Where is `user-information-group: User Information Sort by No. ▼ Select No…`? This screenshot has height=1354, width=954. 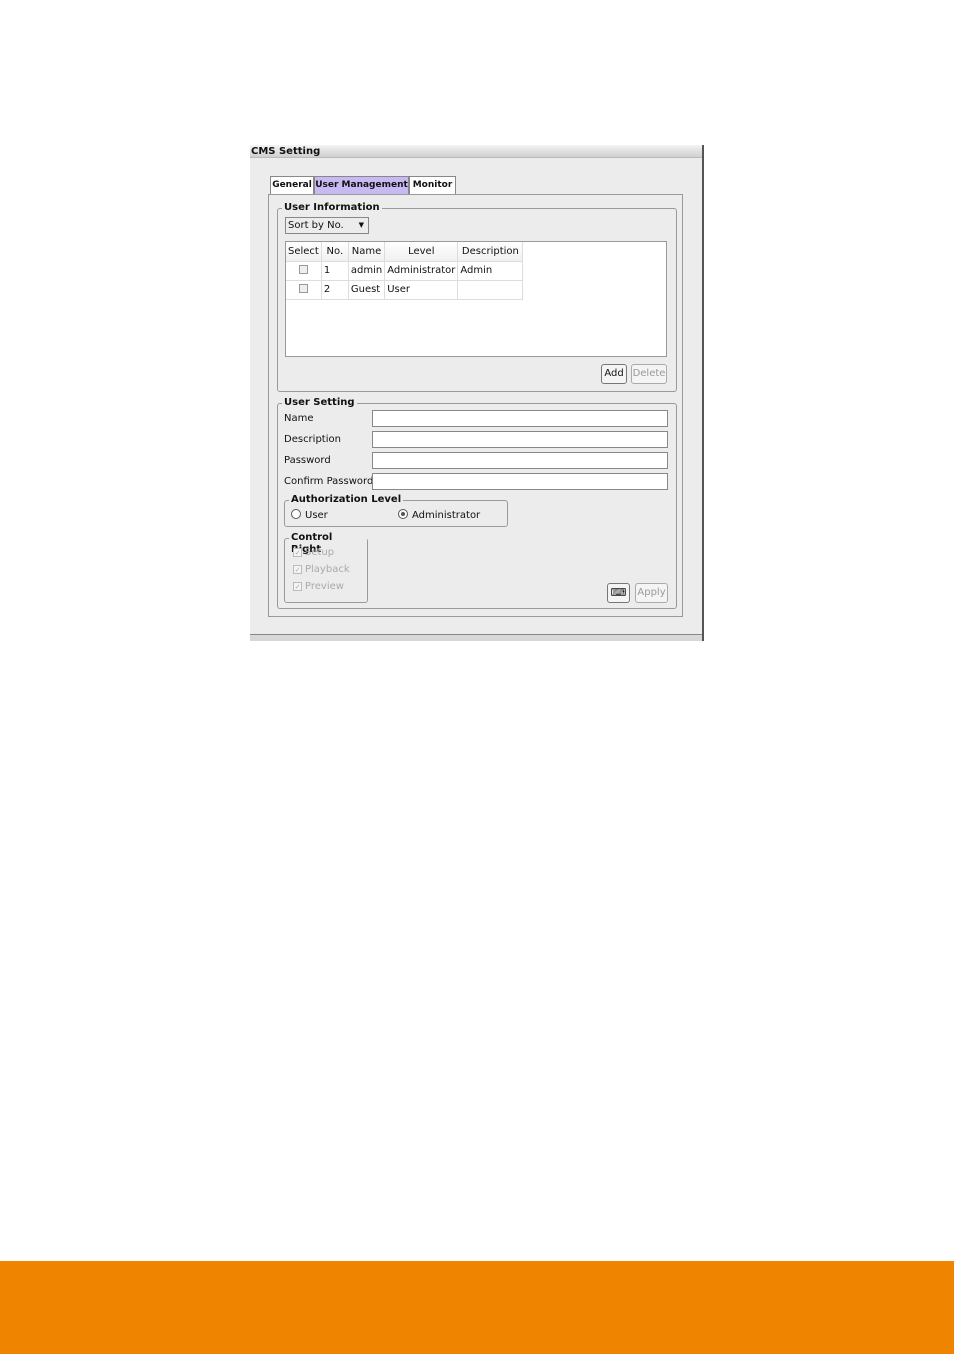
user-information-group: User Information Sort by No. ▼ Select No… is located at coordinates (477, 297).